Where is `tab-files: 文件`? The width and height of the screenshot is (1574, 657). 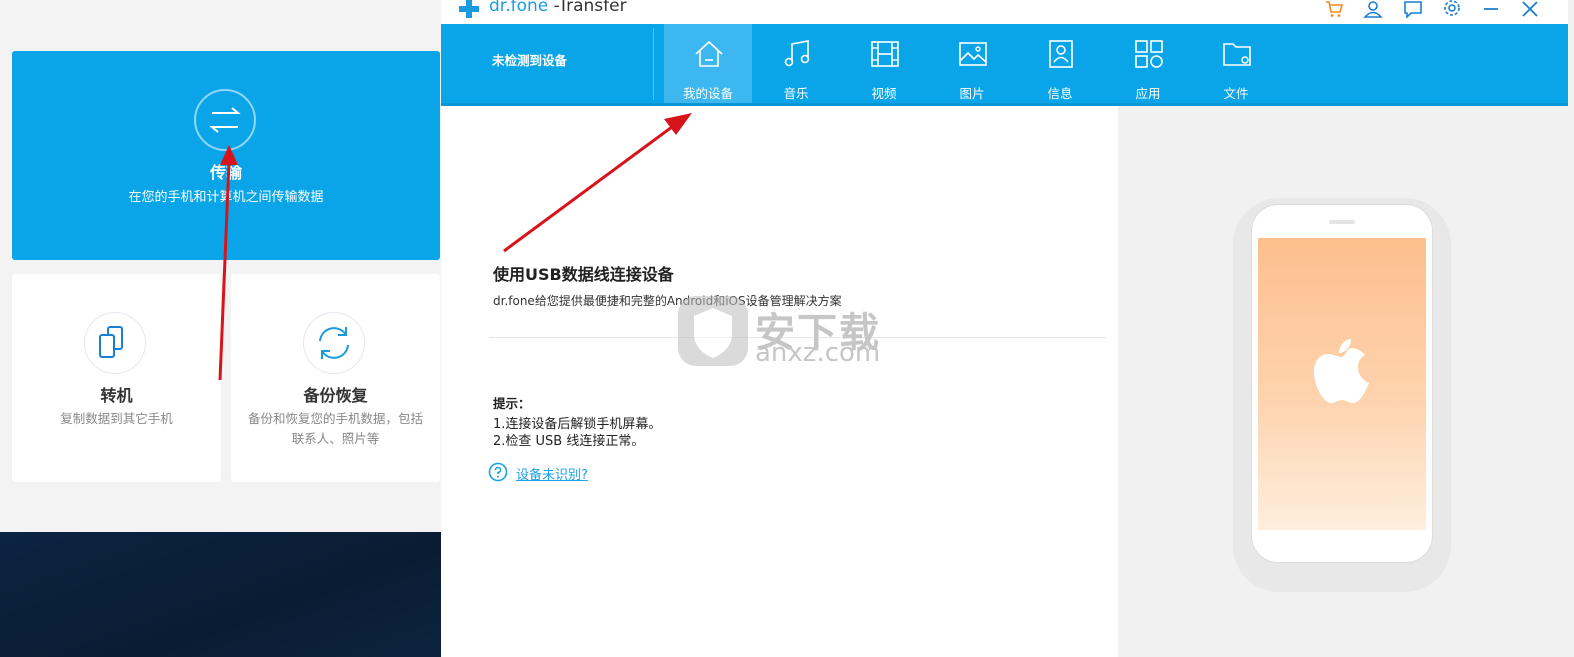 tab-files: 文件 is located at coordinates (1236, 65).